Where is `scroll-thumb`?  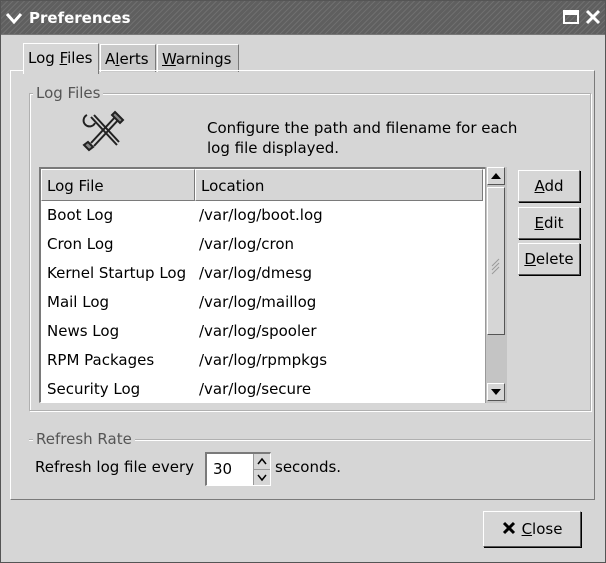
scroll-thumb is located at coordinates (496, 261).